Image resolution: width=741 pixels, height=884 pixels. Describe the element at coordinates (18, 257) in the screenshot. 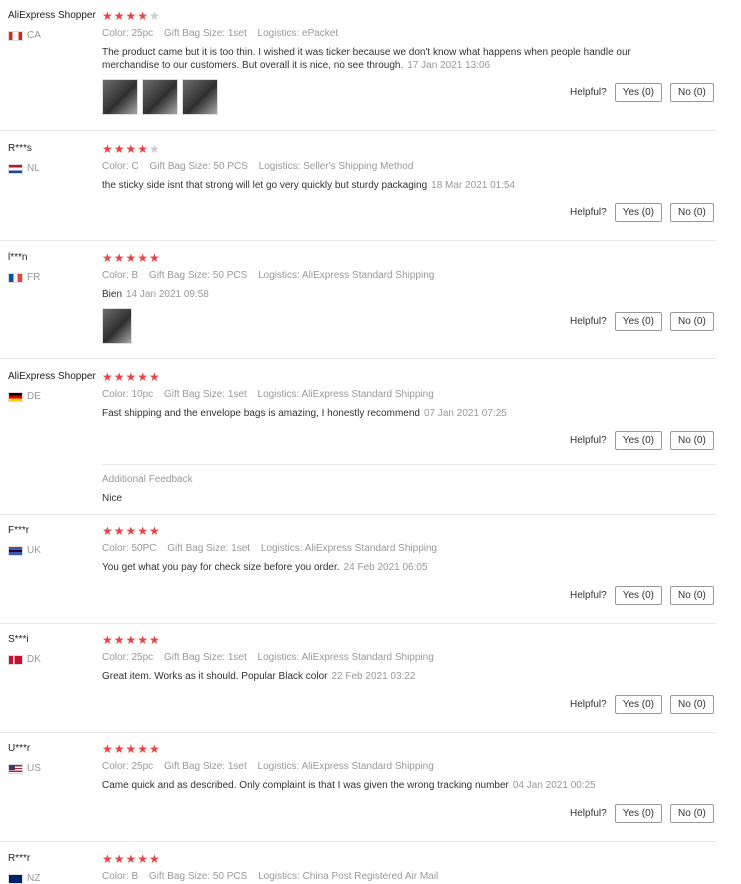

I see `reviewer-name: l***n` at that location.